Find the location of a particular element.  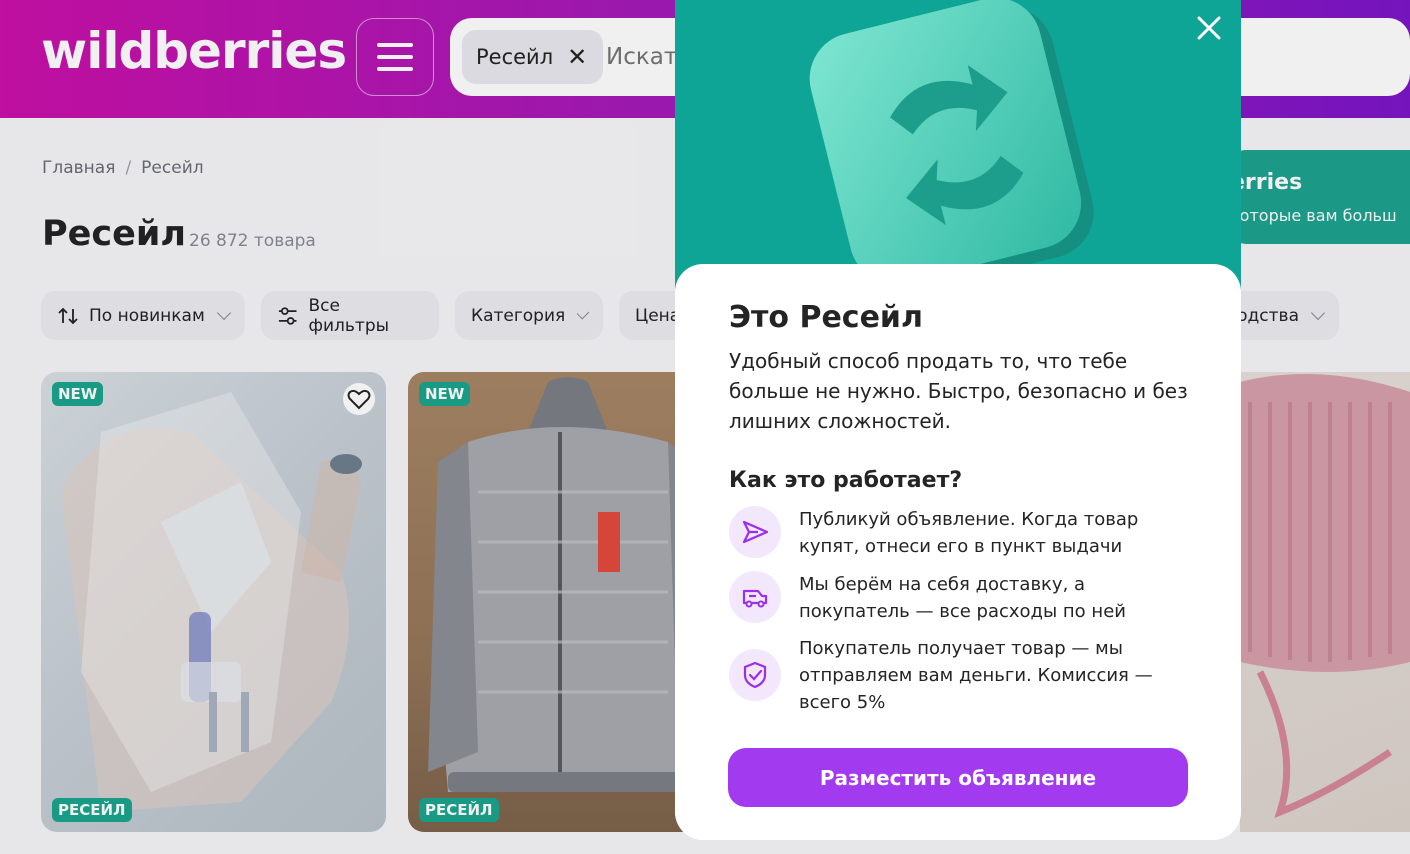

close-icon is located at coordinates (1209, 28).